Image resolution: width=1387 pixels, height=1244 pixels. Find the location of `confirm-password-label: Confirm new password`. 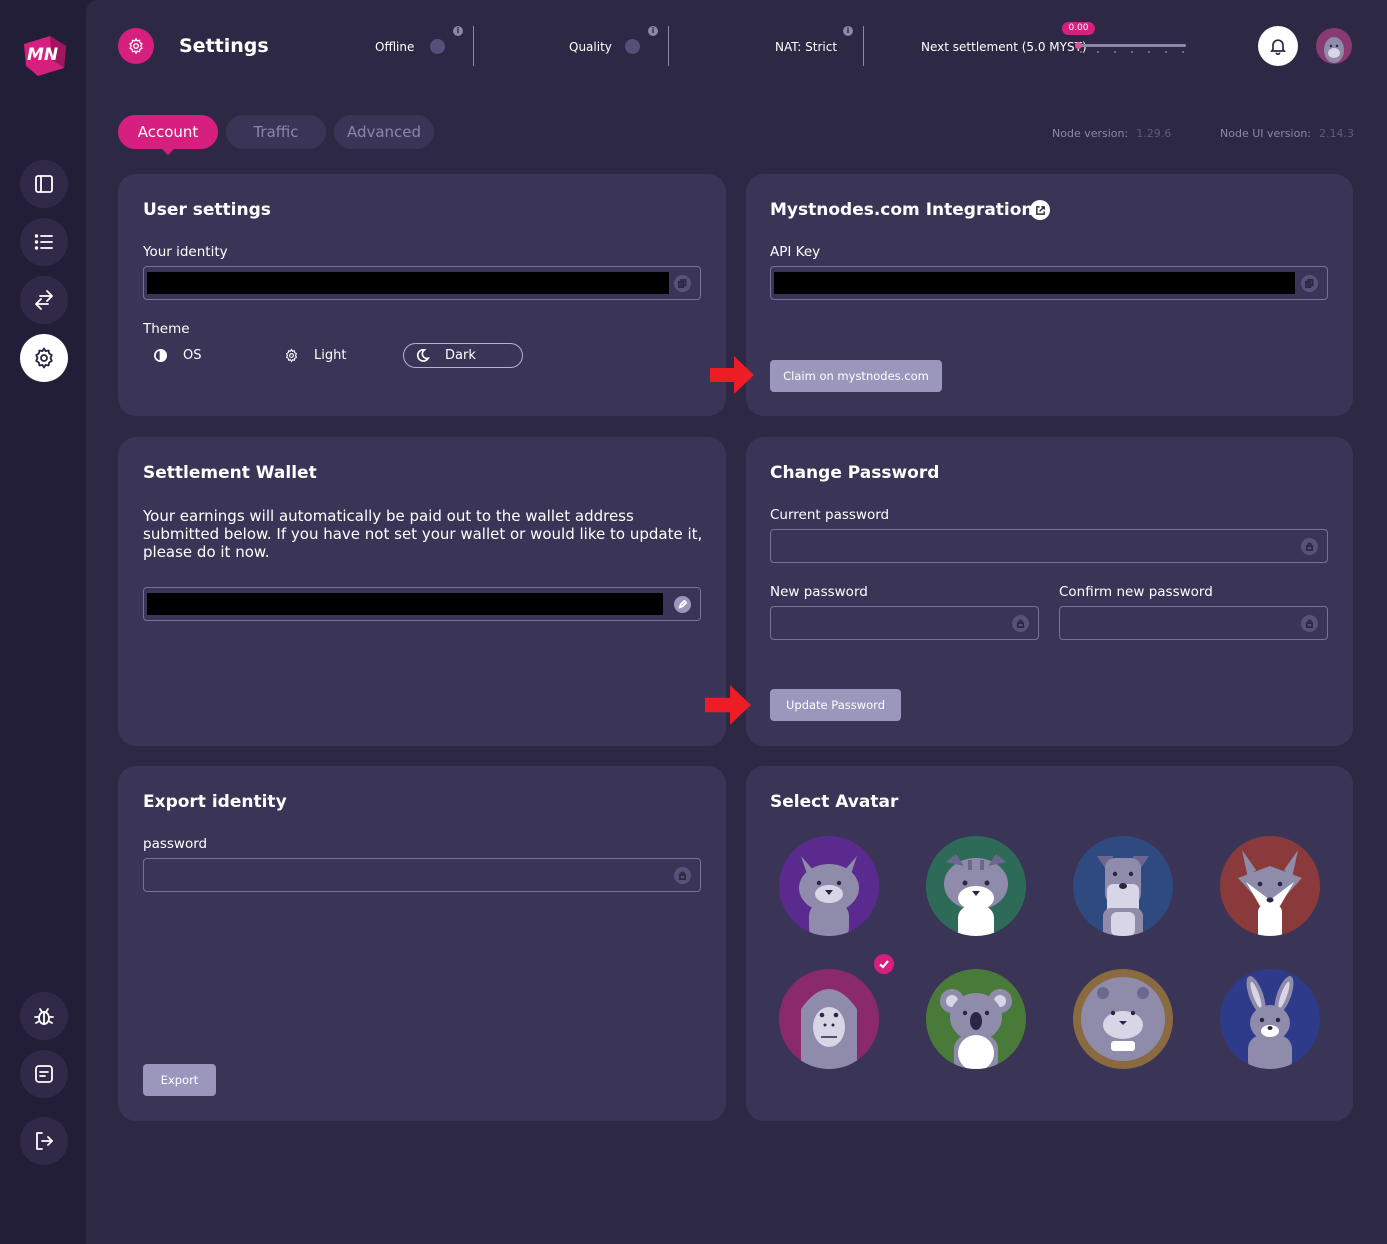

confirm-password-label: Confirm new password is located at coordinates (1136, 592).